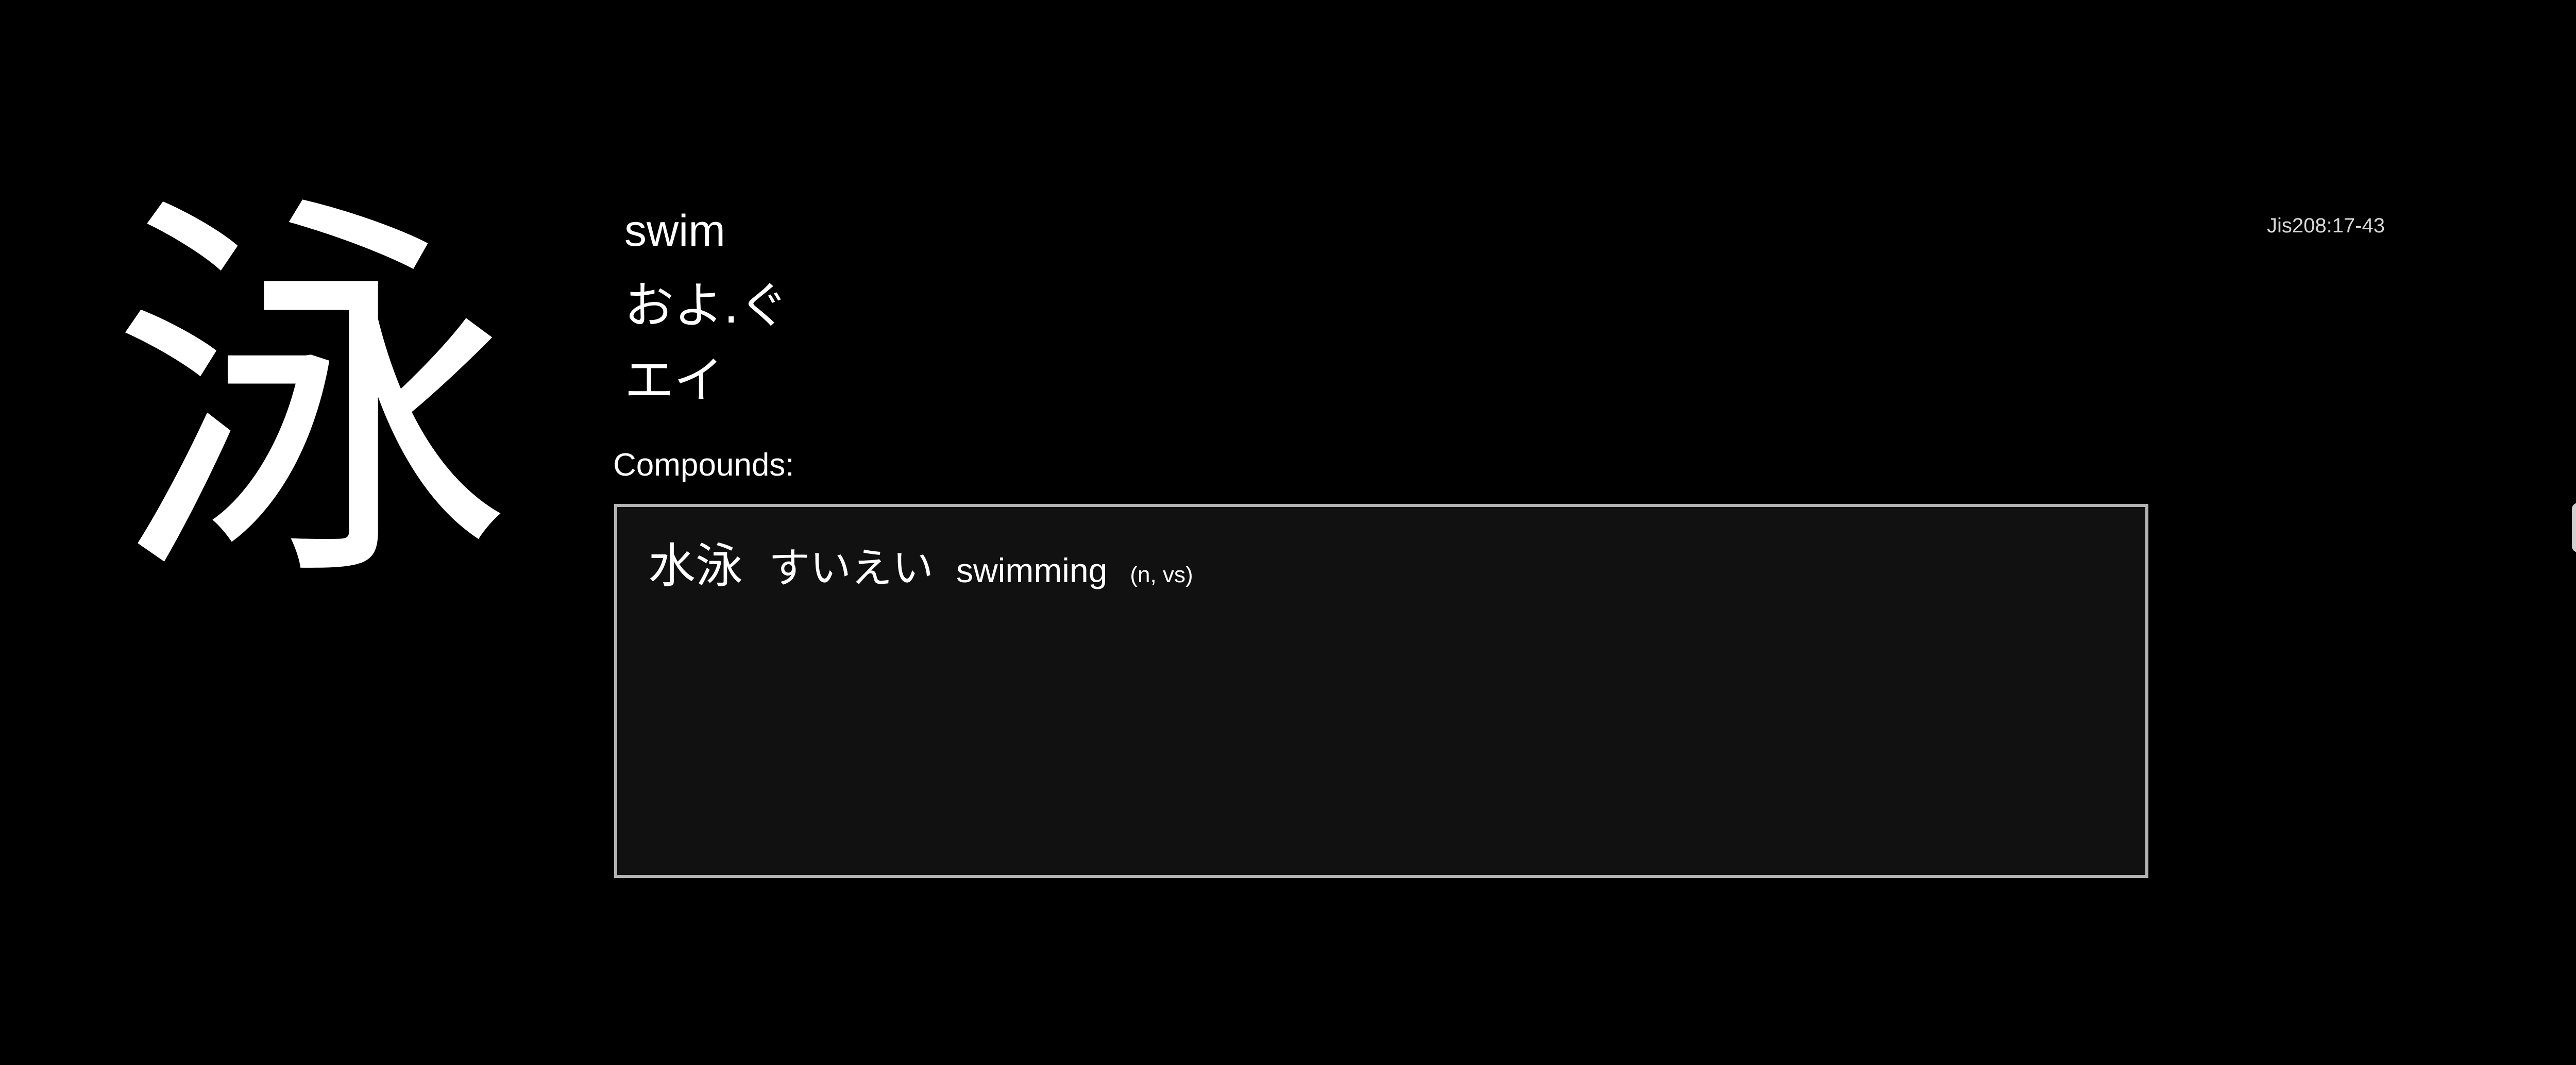  I want to click on compounds-label: Compounds:, so click(703, 465).